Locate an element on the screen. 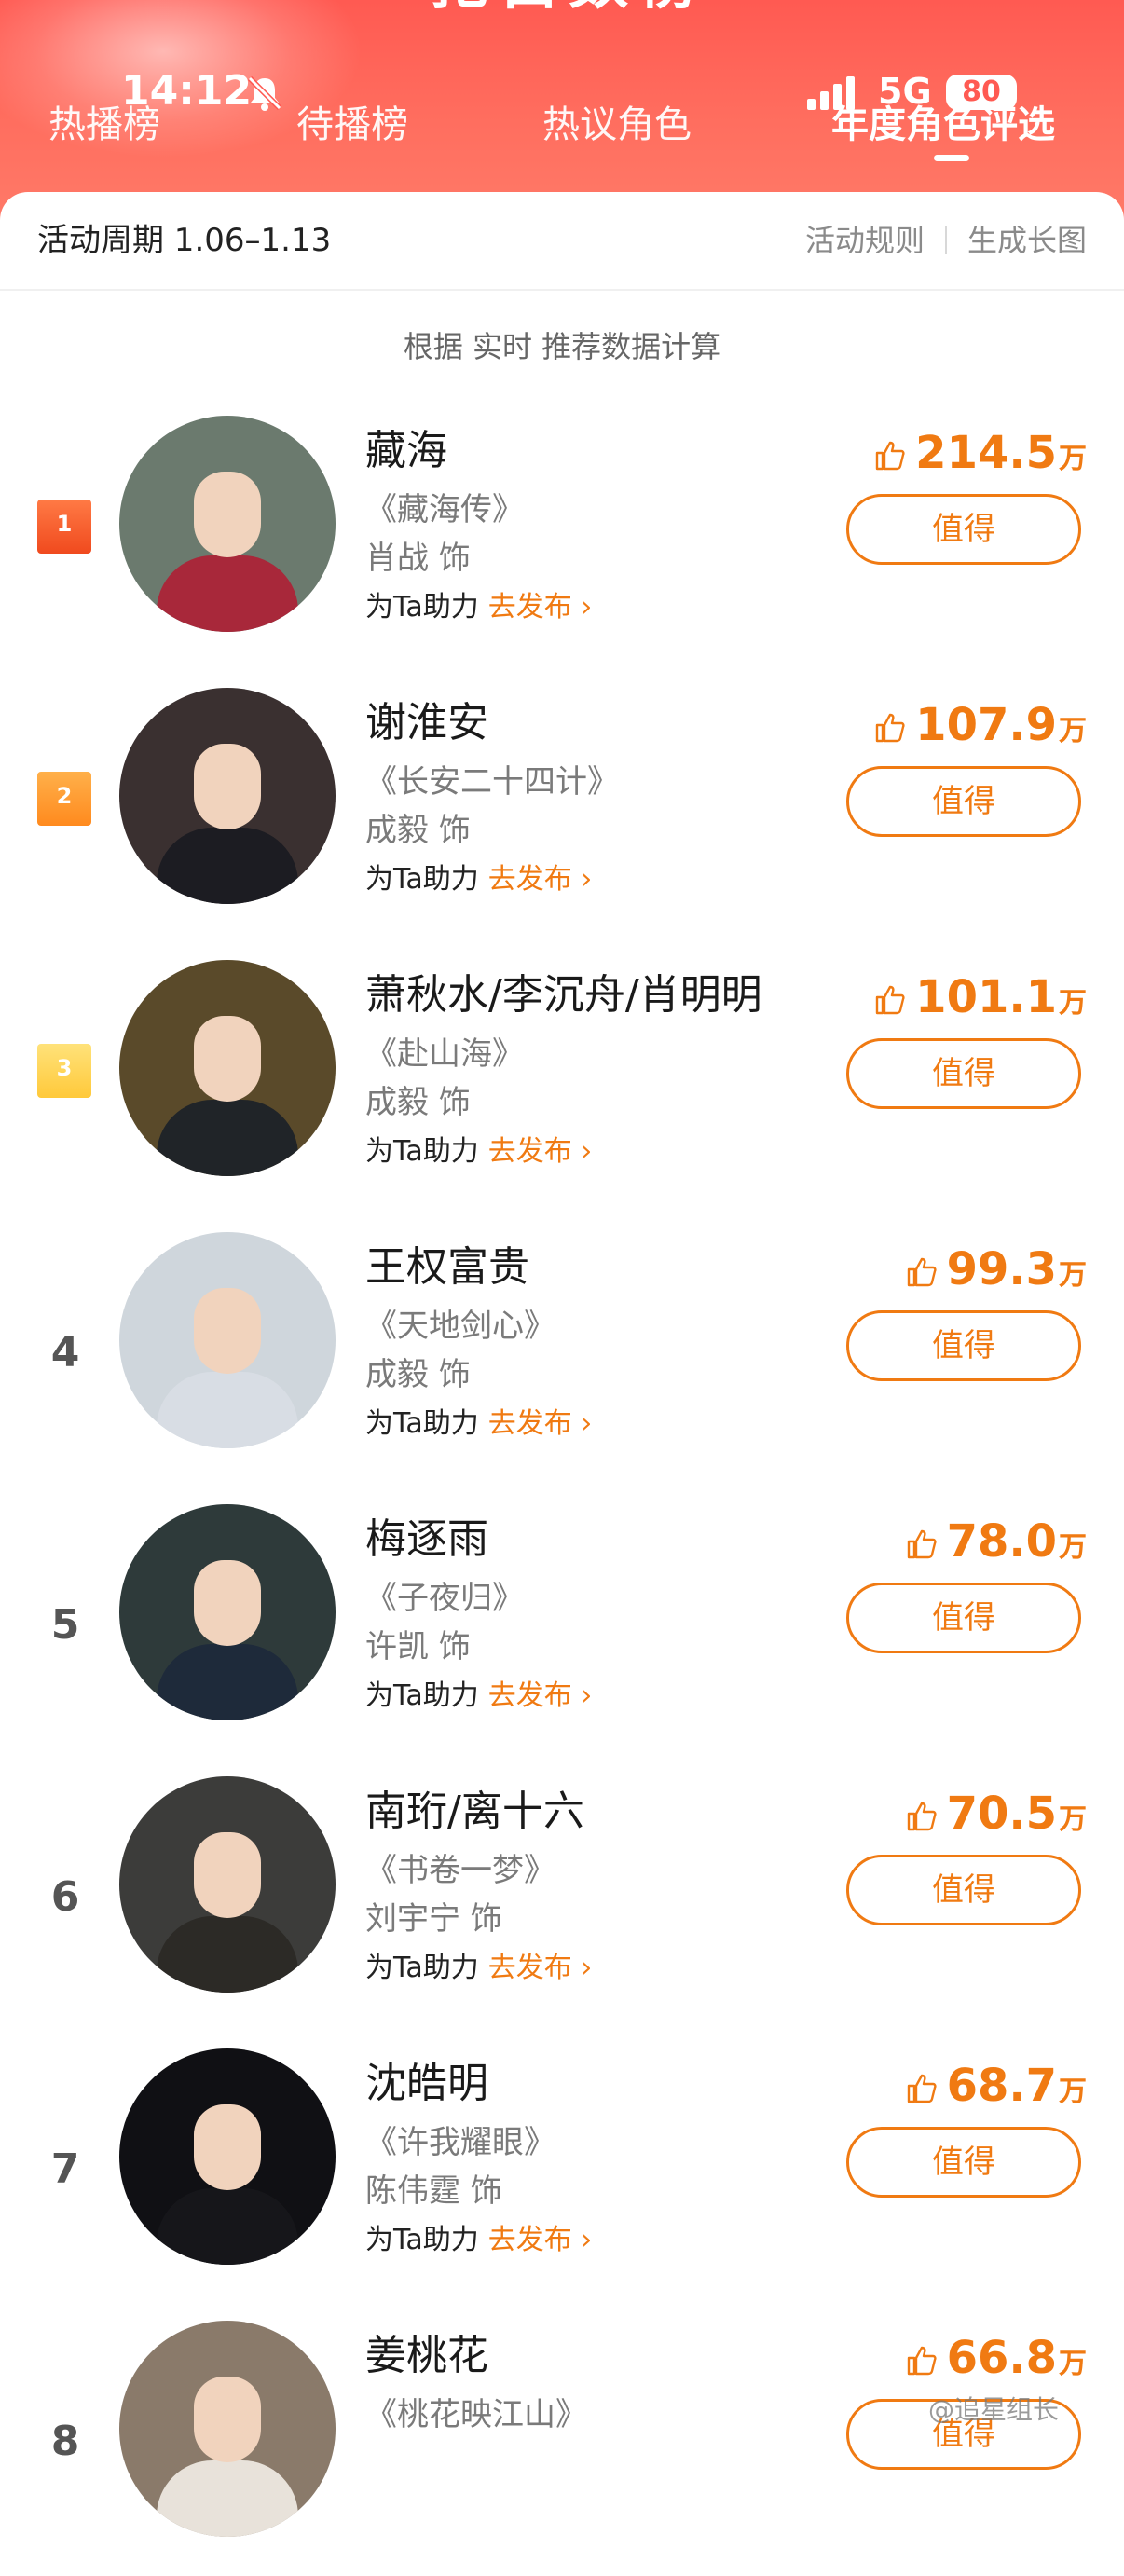 This screenshot has width=1124, height=2576. tab-bar: 热播榜 待播榜 热议角色 年度角色评选 is located at coordinates (562, 129).